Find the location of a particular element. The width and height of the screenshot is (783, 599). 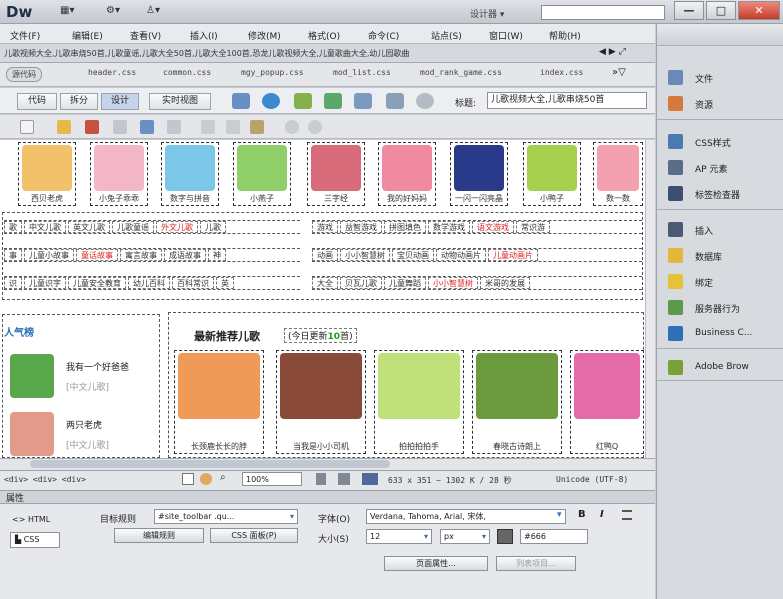

recommend-card: 春晓古诗朗上 is located at coordinates (517, 402).